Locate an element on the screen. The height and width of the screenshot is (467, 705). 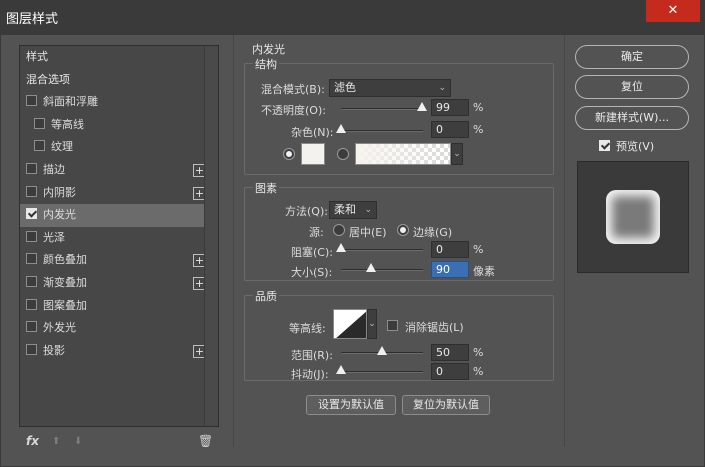
trash-icon: 🗑 is located at coordinates (205, 441).